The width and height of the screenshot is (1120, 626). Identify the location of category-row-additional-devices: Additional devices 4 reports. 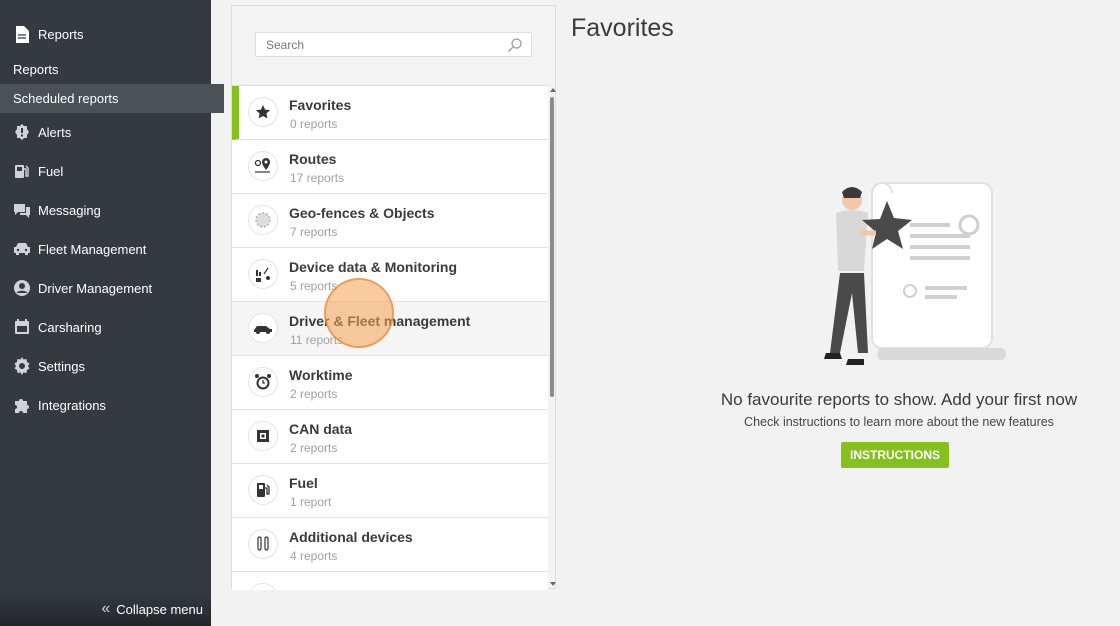
(390, 545).